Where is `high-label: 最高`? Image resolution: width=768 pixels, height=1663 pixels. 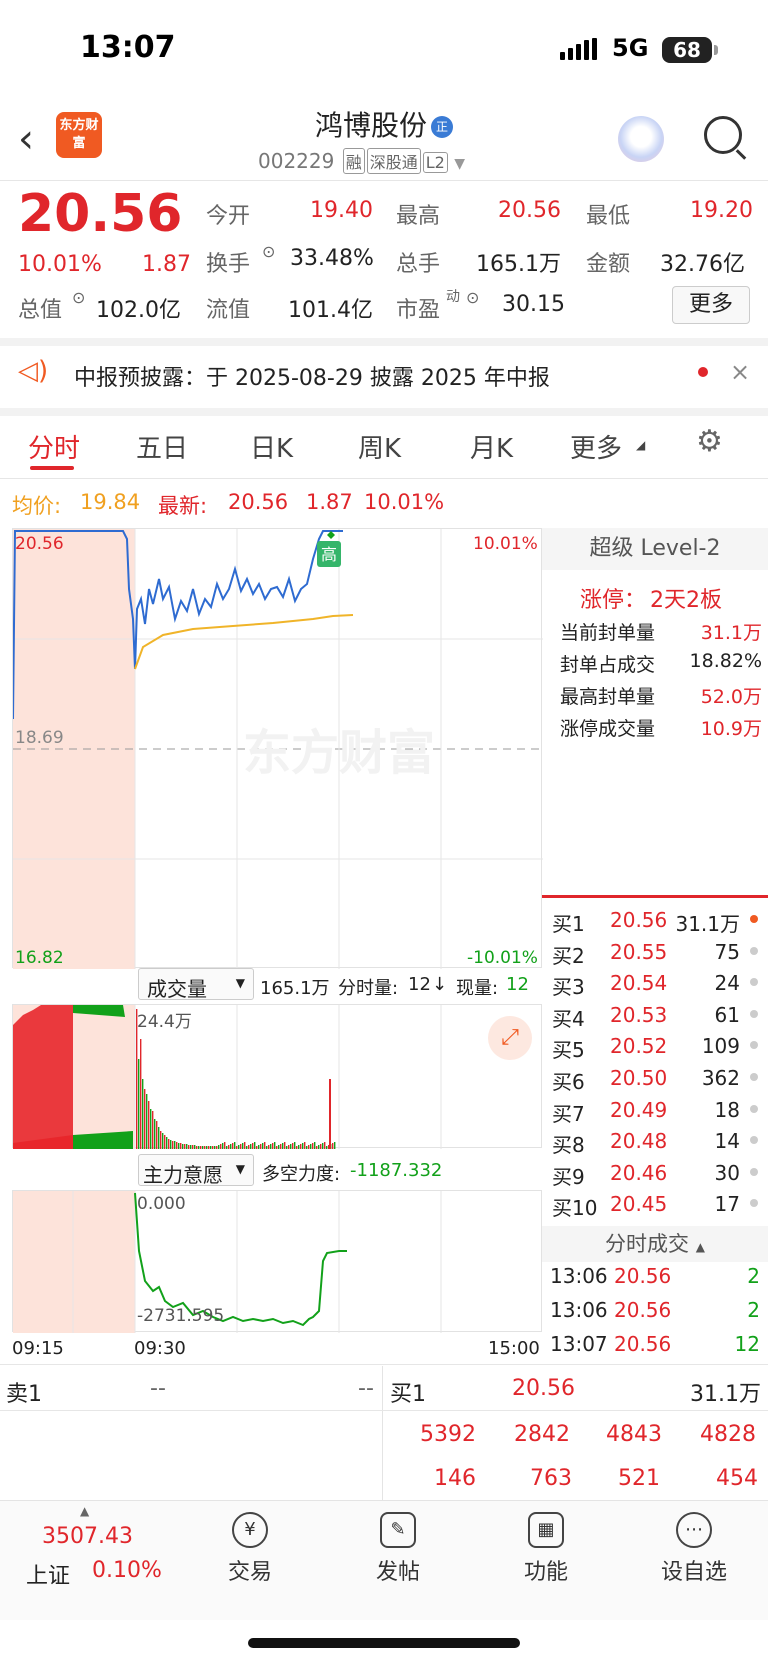
high-label: 最高 is located at coordinates (418, 216).